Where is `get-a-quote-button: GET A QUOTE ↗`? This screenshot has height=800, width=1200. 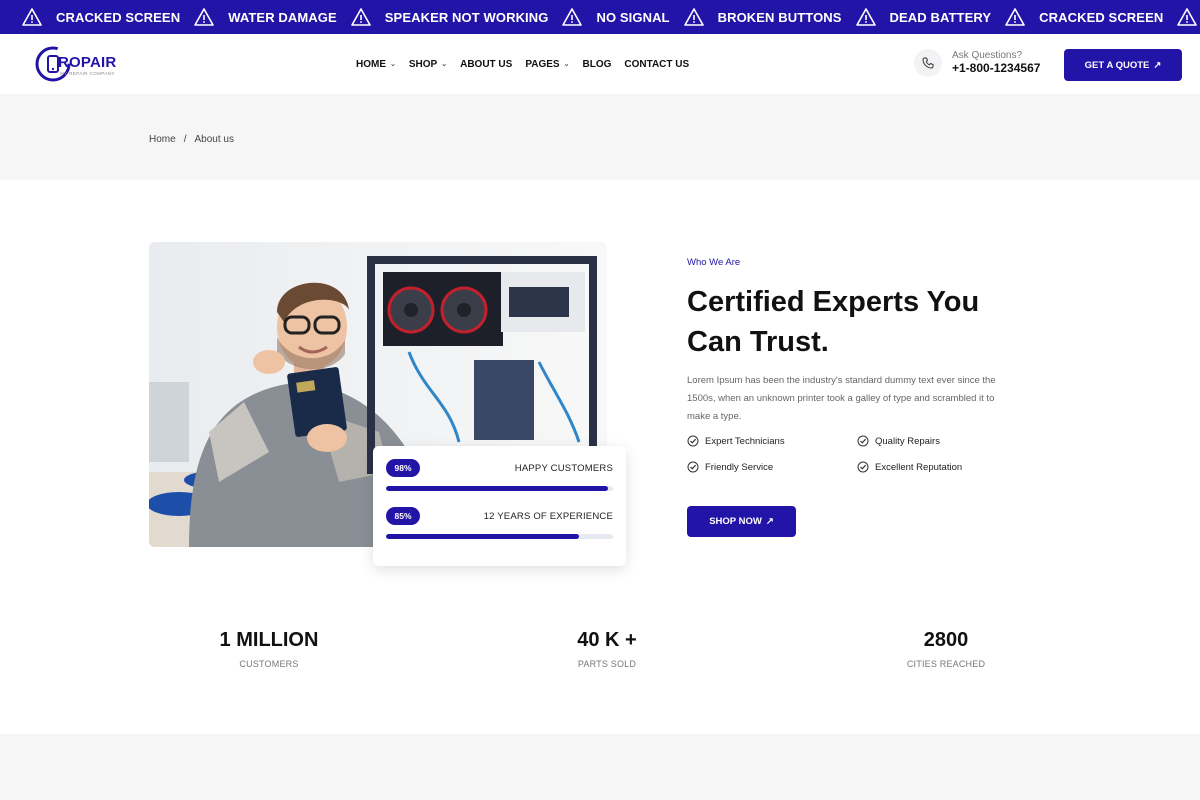 get-a-quote-button: GET A QUOTE ↗ is located at coordinates (1123, 65).